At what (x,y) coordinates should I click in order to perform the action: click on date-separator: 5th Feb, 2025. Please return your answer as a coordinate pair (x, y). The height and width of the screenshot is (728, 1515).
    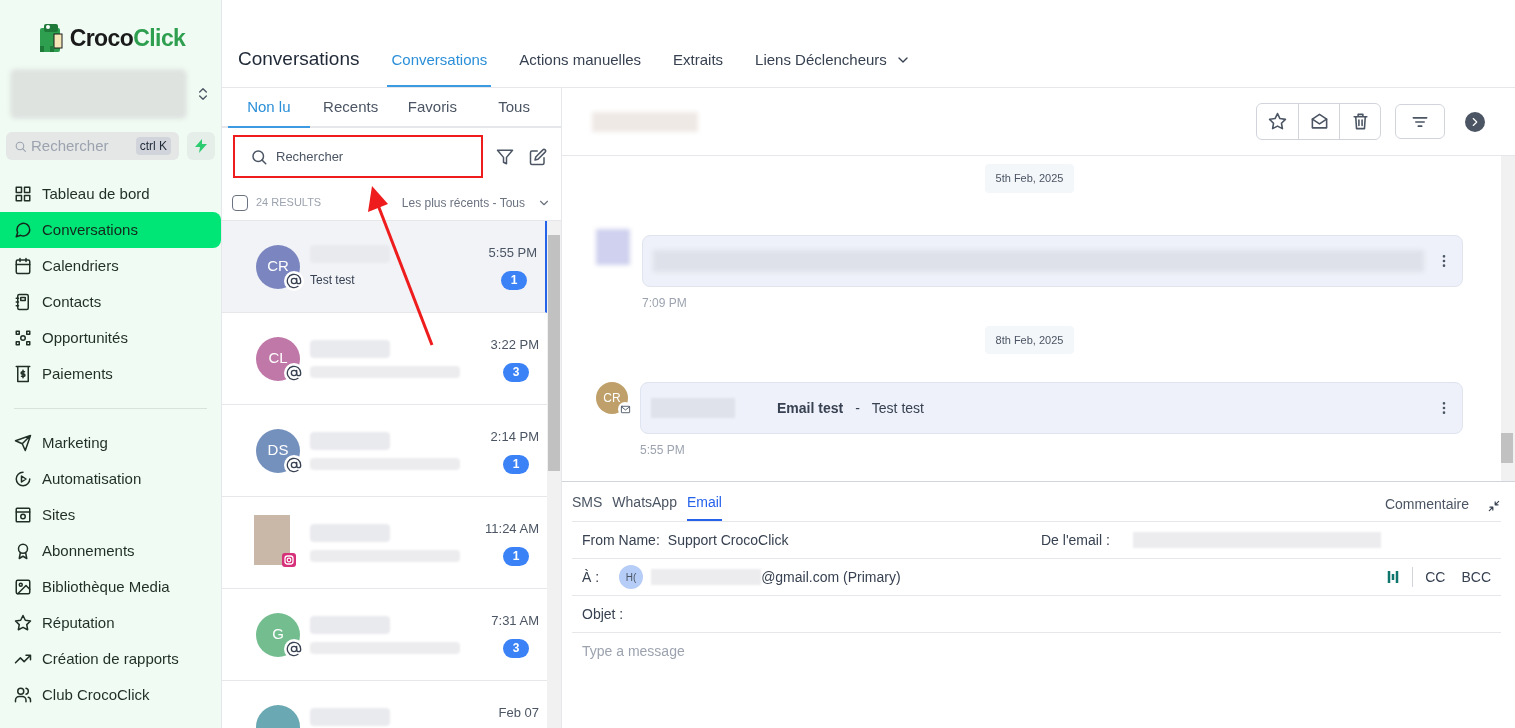
    Looking at the image, I should click on (1029, 178).